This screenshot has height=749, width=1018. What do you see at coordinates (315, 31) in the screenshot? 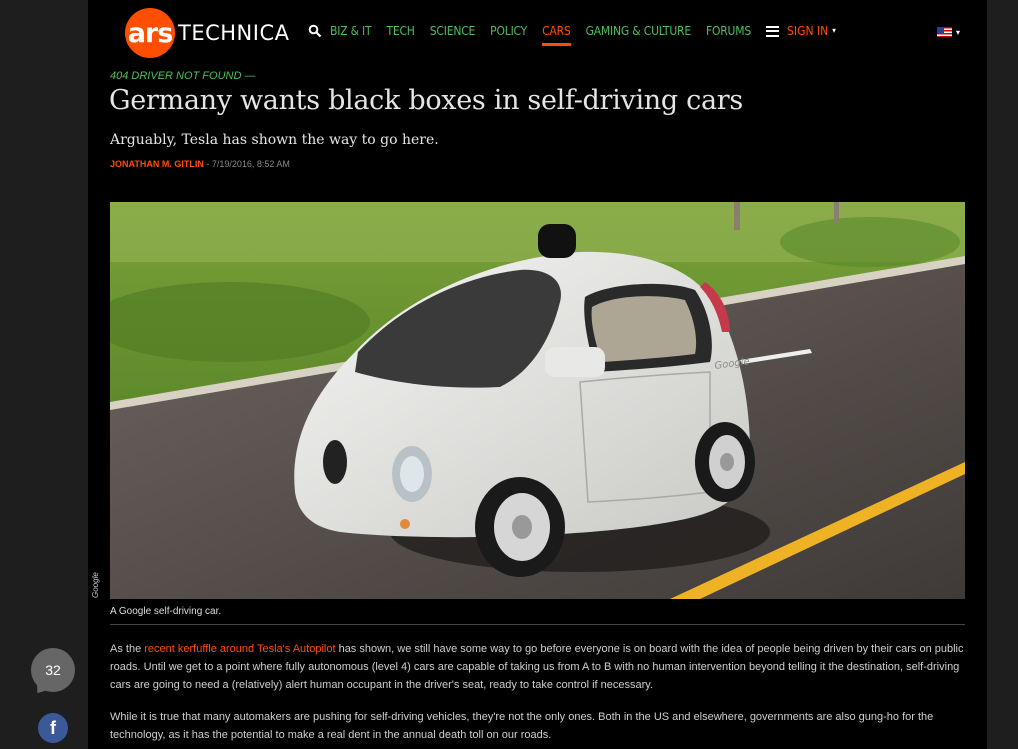
I see `search-icon` at bounding box center [315, 31].